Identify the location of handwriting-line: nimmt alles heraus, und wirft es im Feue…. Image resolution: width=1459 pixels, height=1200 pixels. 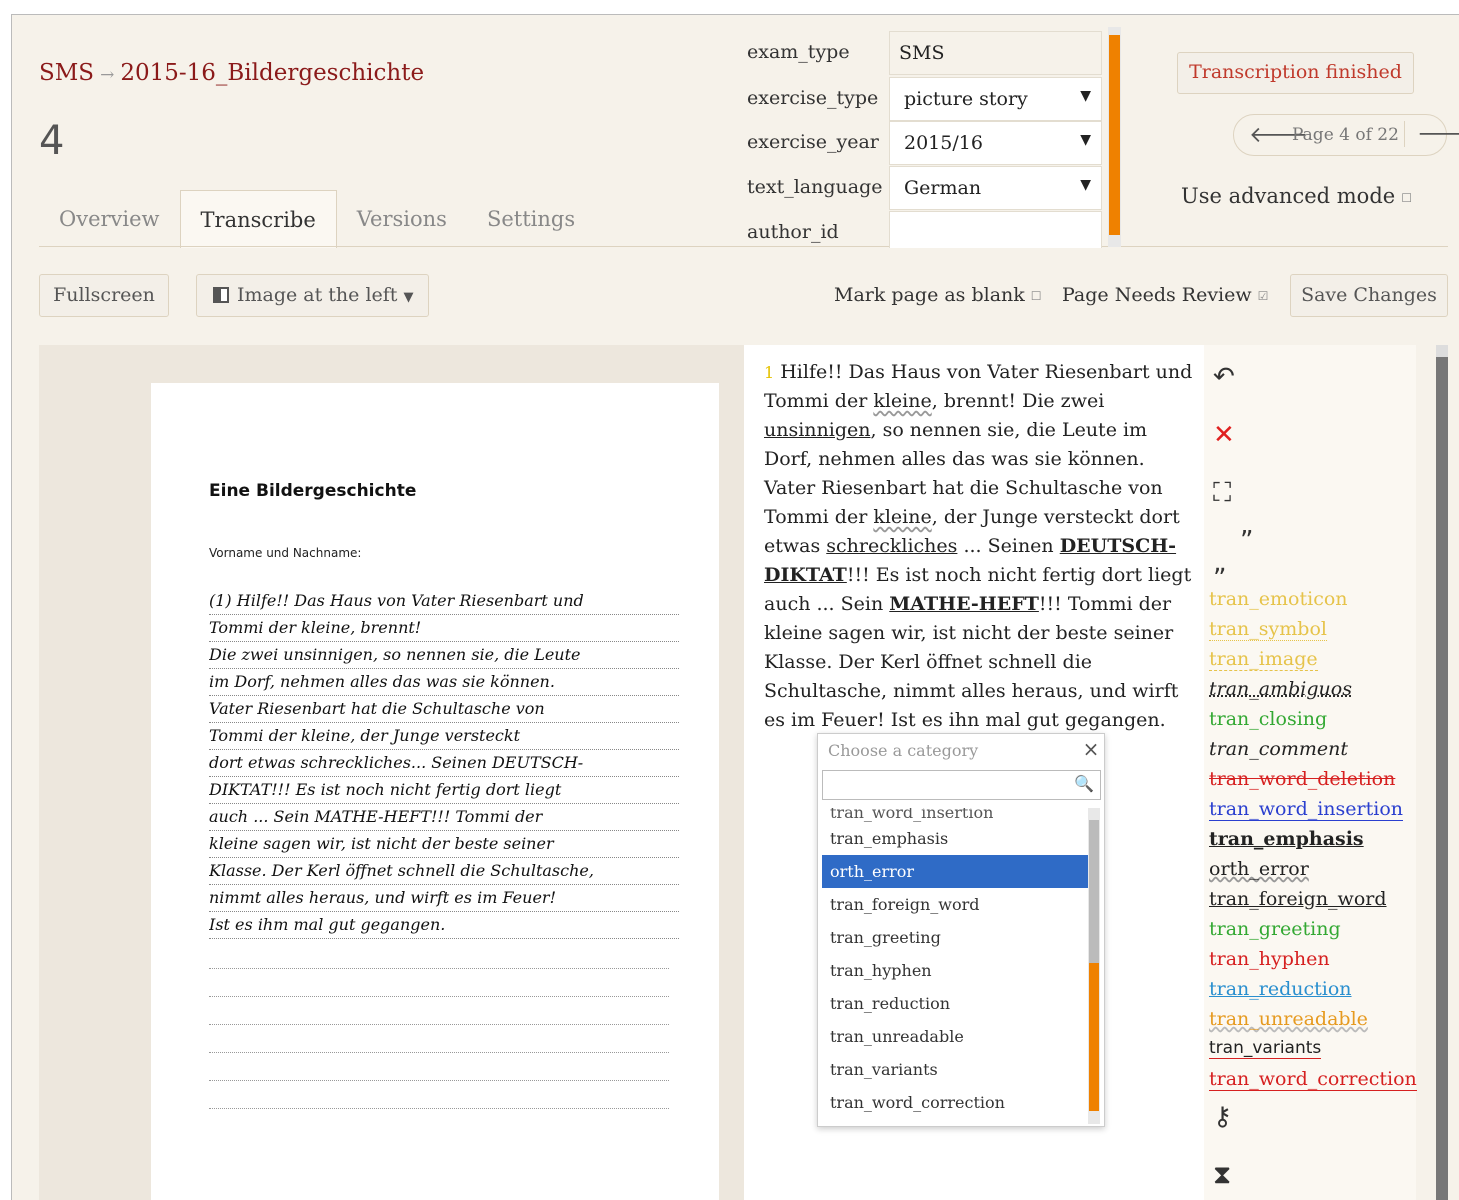
(444, 898).